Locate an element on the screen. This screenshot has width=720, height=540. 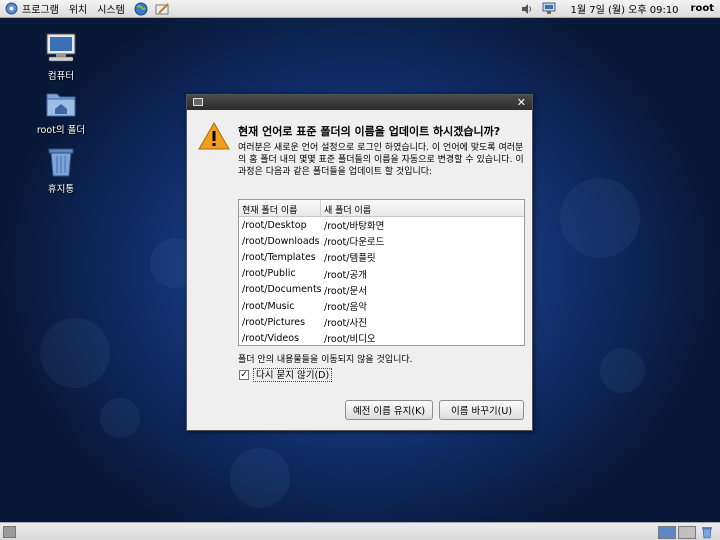
column-header-new: 새 폴더 이름 is located at coordinates (346, 208).